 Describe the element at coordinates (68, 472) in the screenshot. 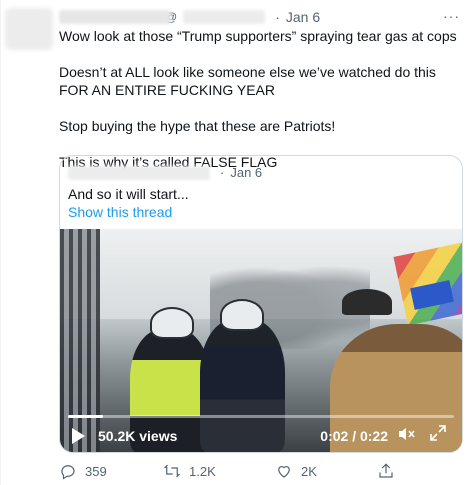

I see `reply-icon` at that location.